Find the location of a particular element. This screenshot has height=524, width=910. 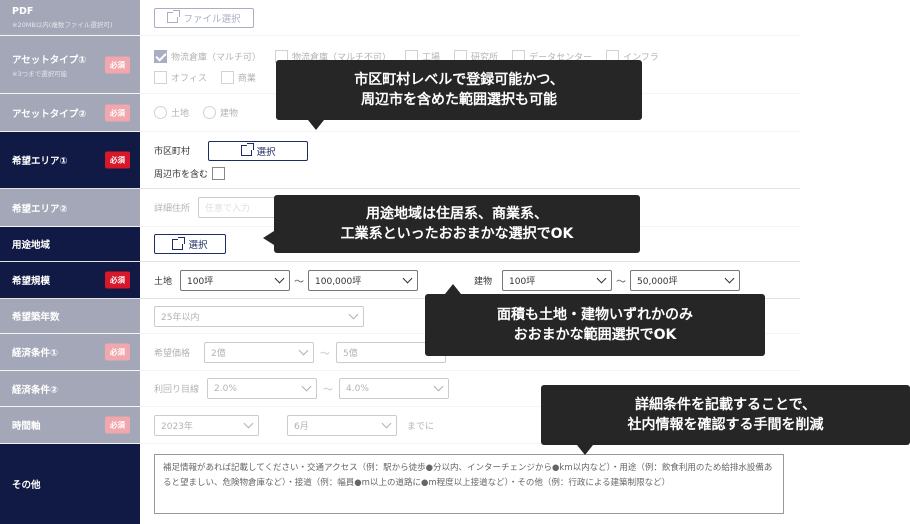

land-min-select: 100坪 is located at coordinates (235, 280).